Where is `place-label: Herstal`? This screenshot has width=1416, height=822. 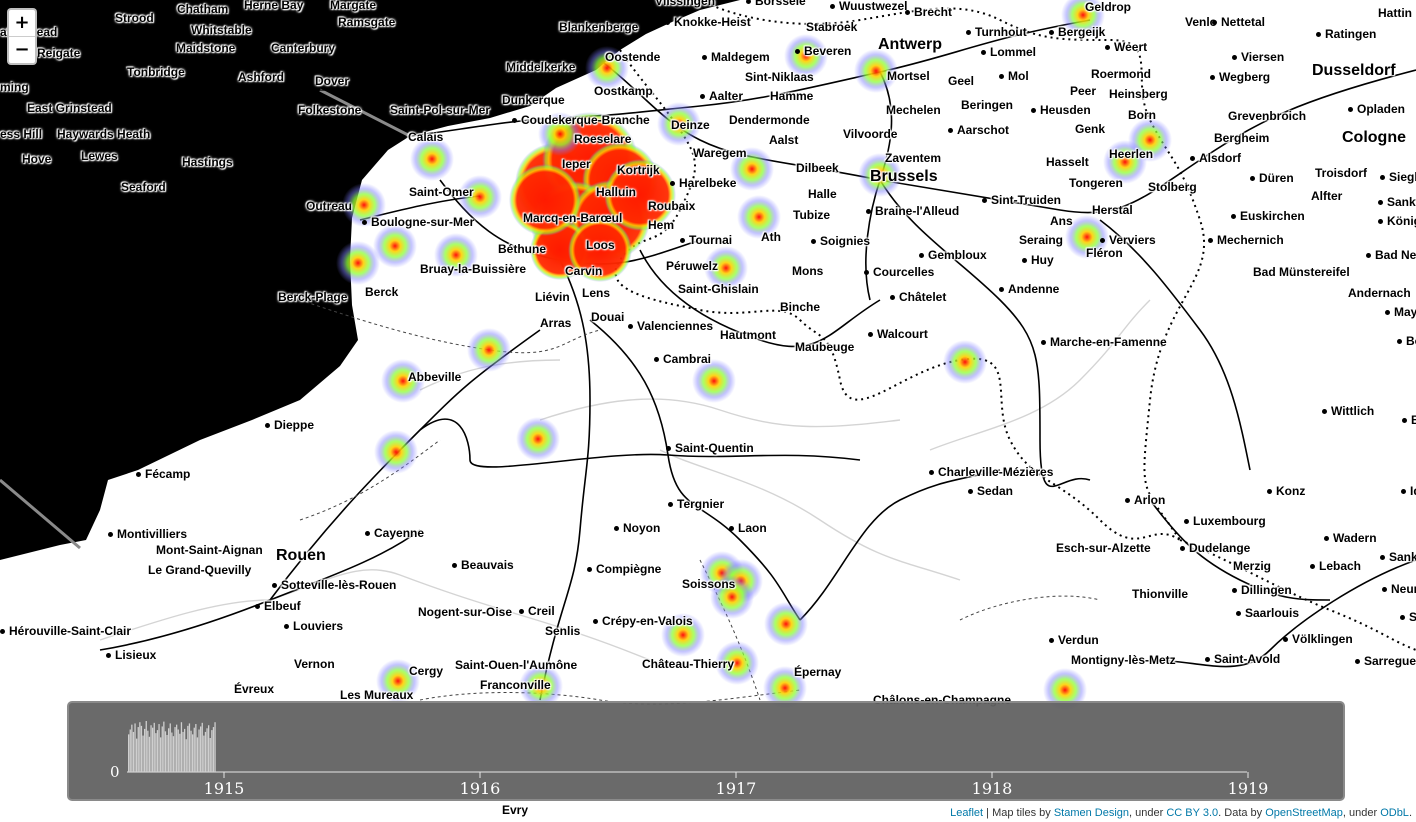
place-label: Herstal is located at coordinates (1112, 210).